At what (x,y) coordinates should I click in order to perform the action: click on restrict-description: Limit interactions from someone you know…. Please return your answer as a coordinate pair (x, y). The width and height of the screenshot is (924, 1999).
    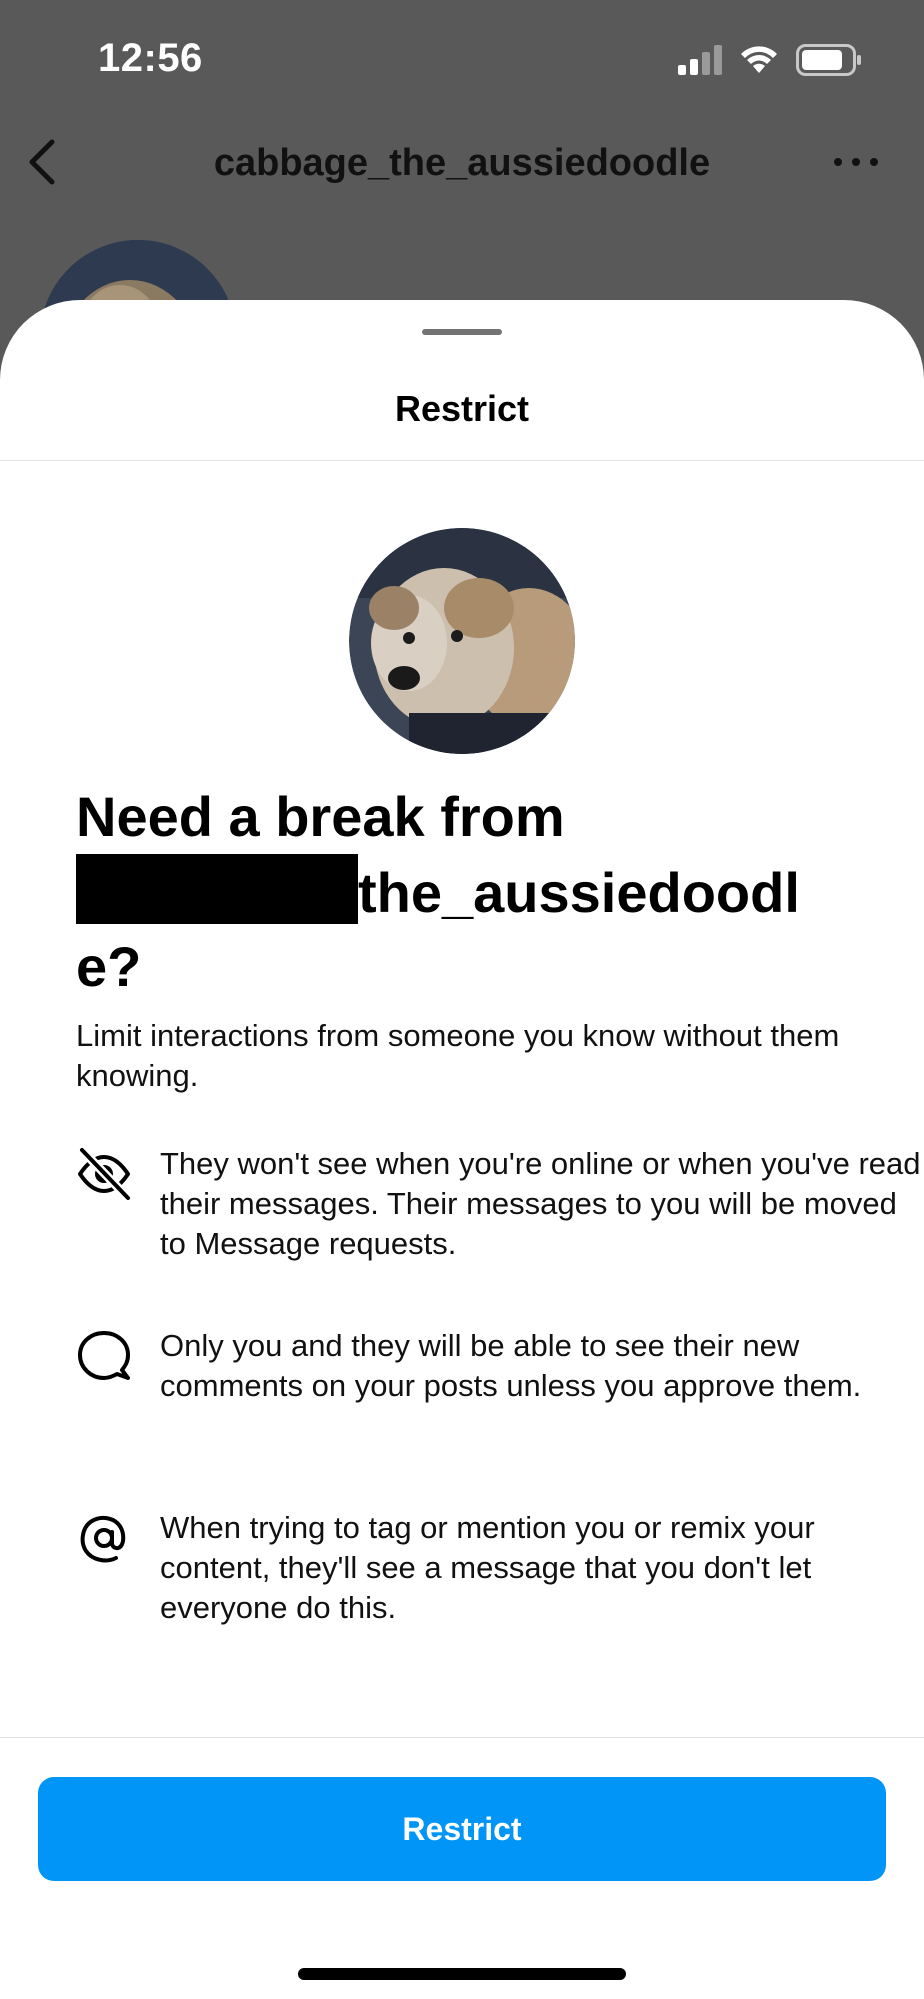
    Looking at the image, I should click on (458, 1055).